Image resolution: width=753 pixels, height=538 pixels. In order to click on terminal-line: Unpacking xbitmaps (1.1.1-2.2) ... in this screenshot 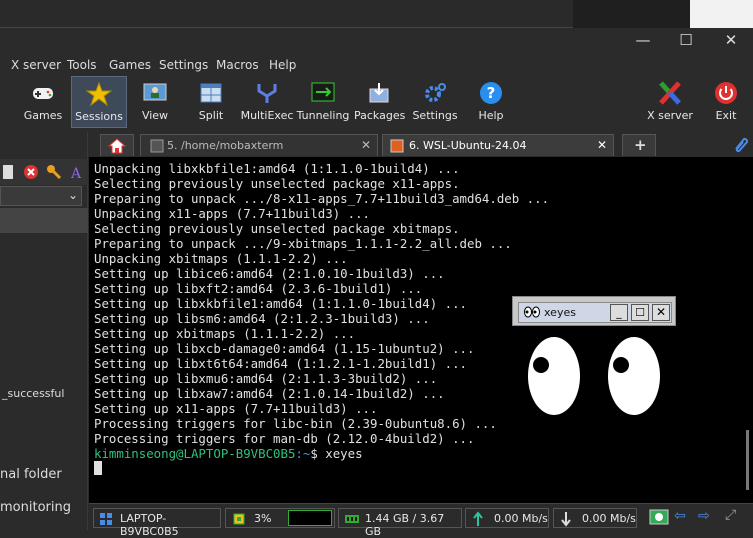, I will do `click(221, 258)`.